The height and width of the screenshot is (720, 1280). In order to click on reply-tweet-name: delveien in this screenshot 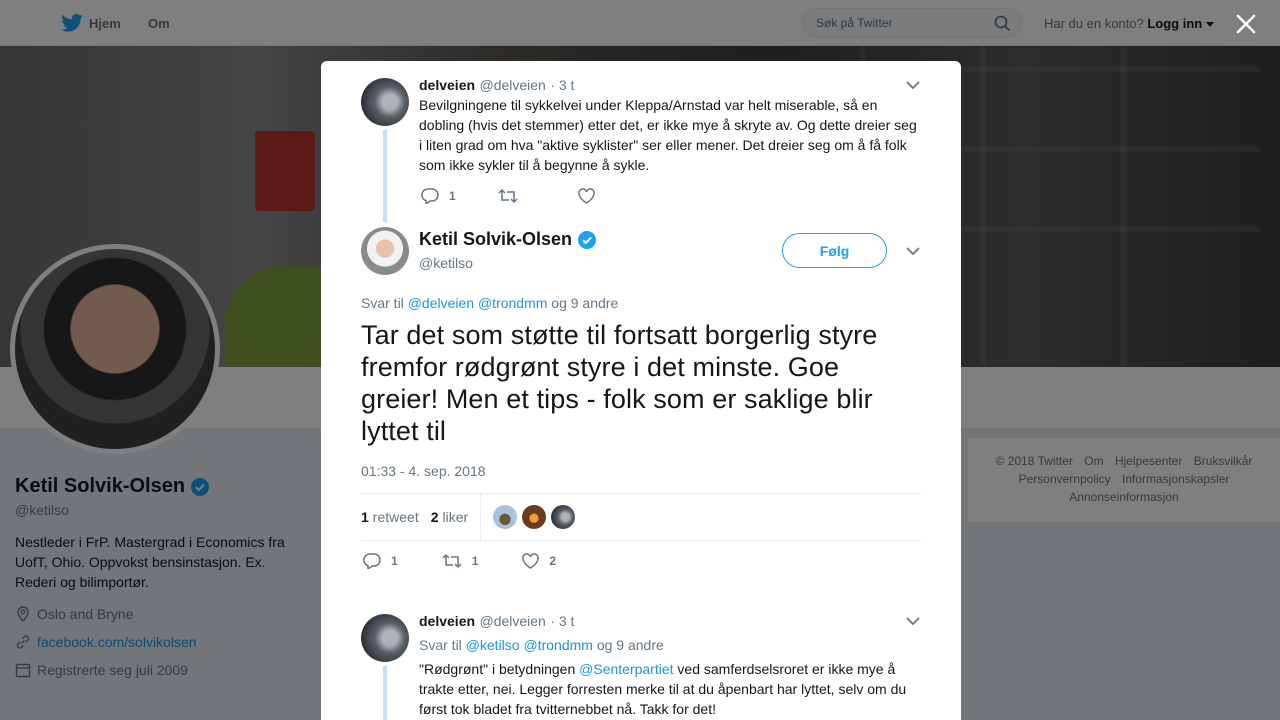, I will do `click(447, 621)`.